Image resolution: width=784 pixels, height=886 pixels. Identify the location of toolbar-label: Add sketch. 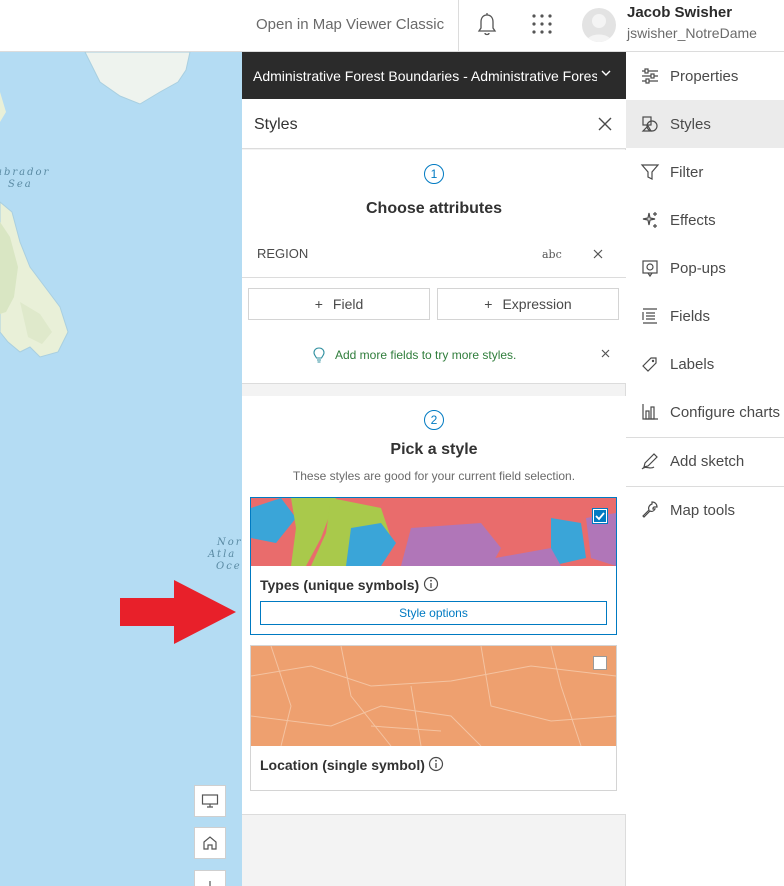
(707, 461).